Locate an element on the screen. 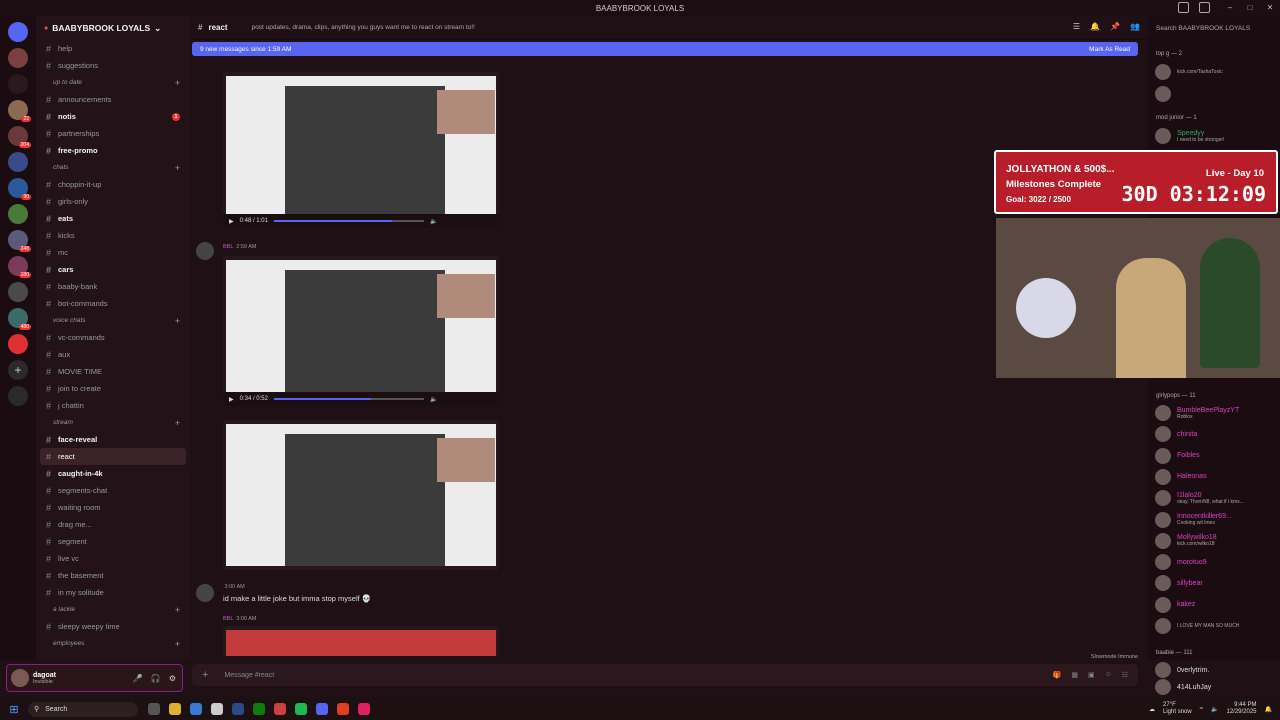 The image size is (1280, 720). volume-icon: 🔈 is located at coordinates (433, 399).